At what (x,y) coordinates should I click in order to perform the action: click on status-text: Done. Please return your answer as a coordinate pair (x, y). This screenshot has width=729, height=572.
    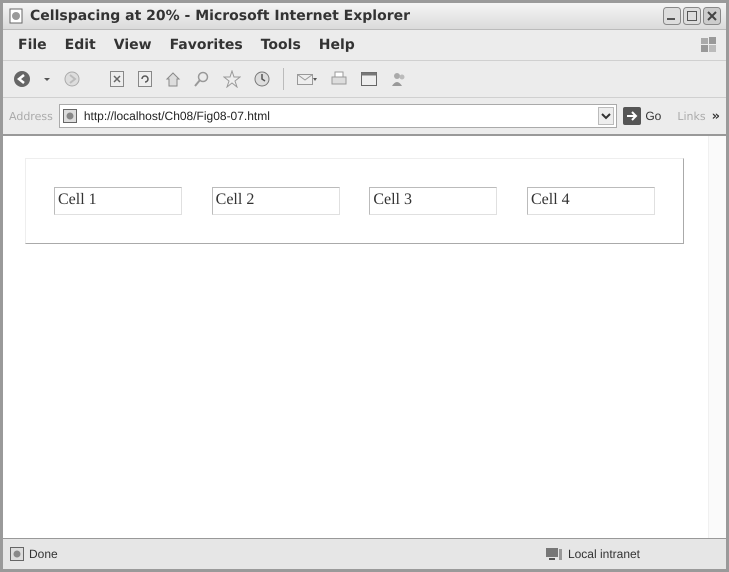
    Looking at the image, I should click on (43, 554).